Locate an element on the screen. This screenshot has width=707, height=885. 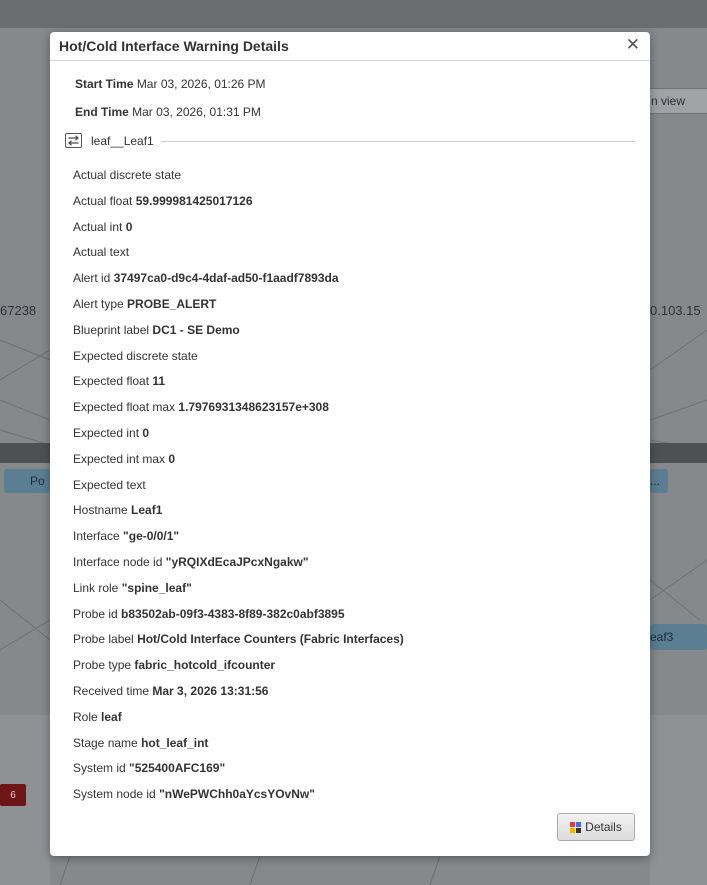
property-value: fabric_hotcold_ifcounter is located at coordinates (205, 665).